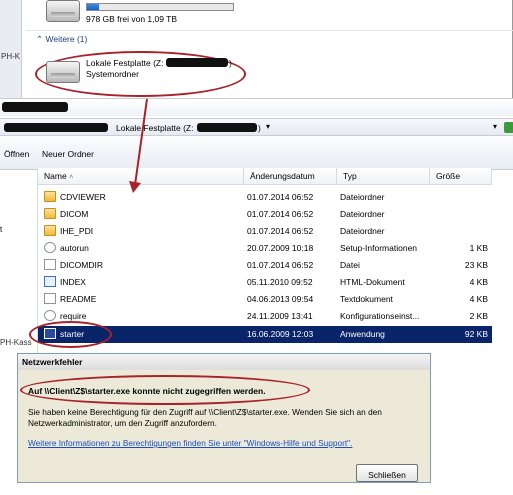 This screenshot has height=495, width=513. I want to click on file-size: 92 KB, so click(476, 334).